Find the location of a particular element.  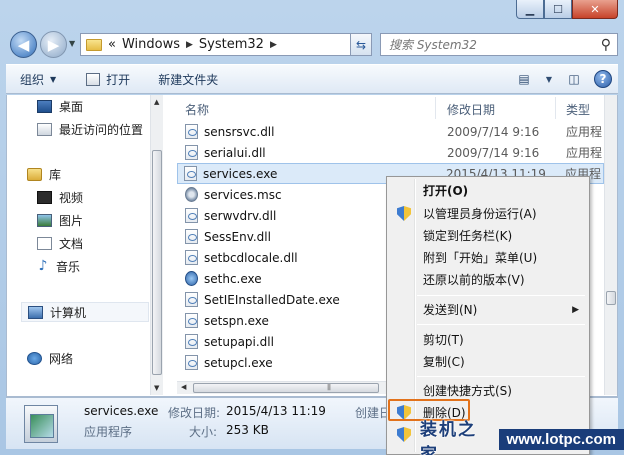

menu-run-as-admin: 以管理员身份运行(A) is located at coordinates (488, 213).